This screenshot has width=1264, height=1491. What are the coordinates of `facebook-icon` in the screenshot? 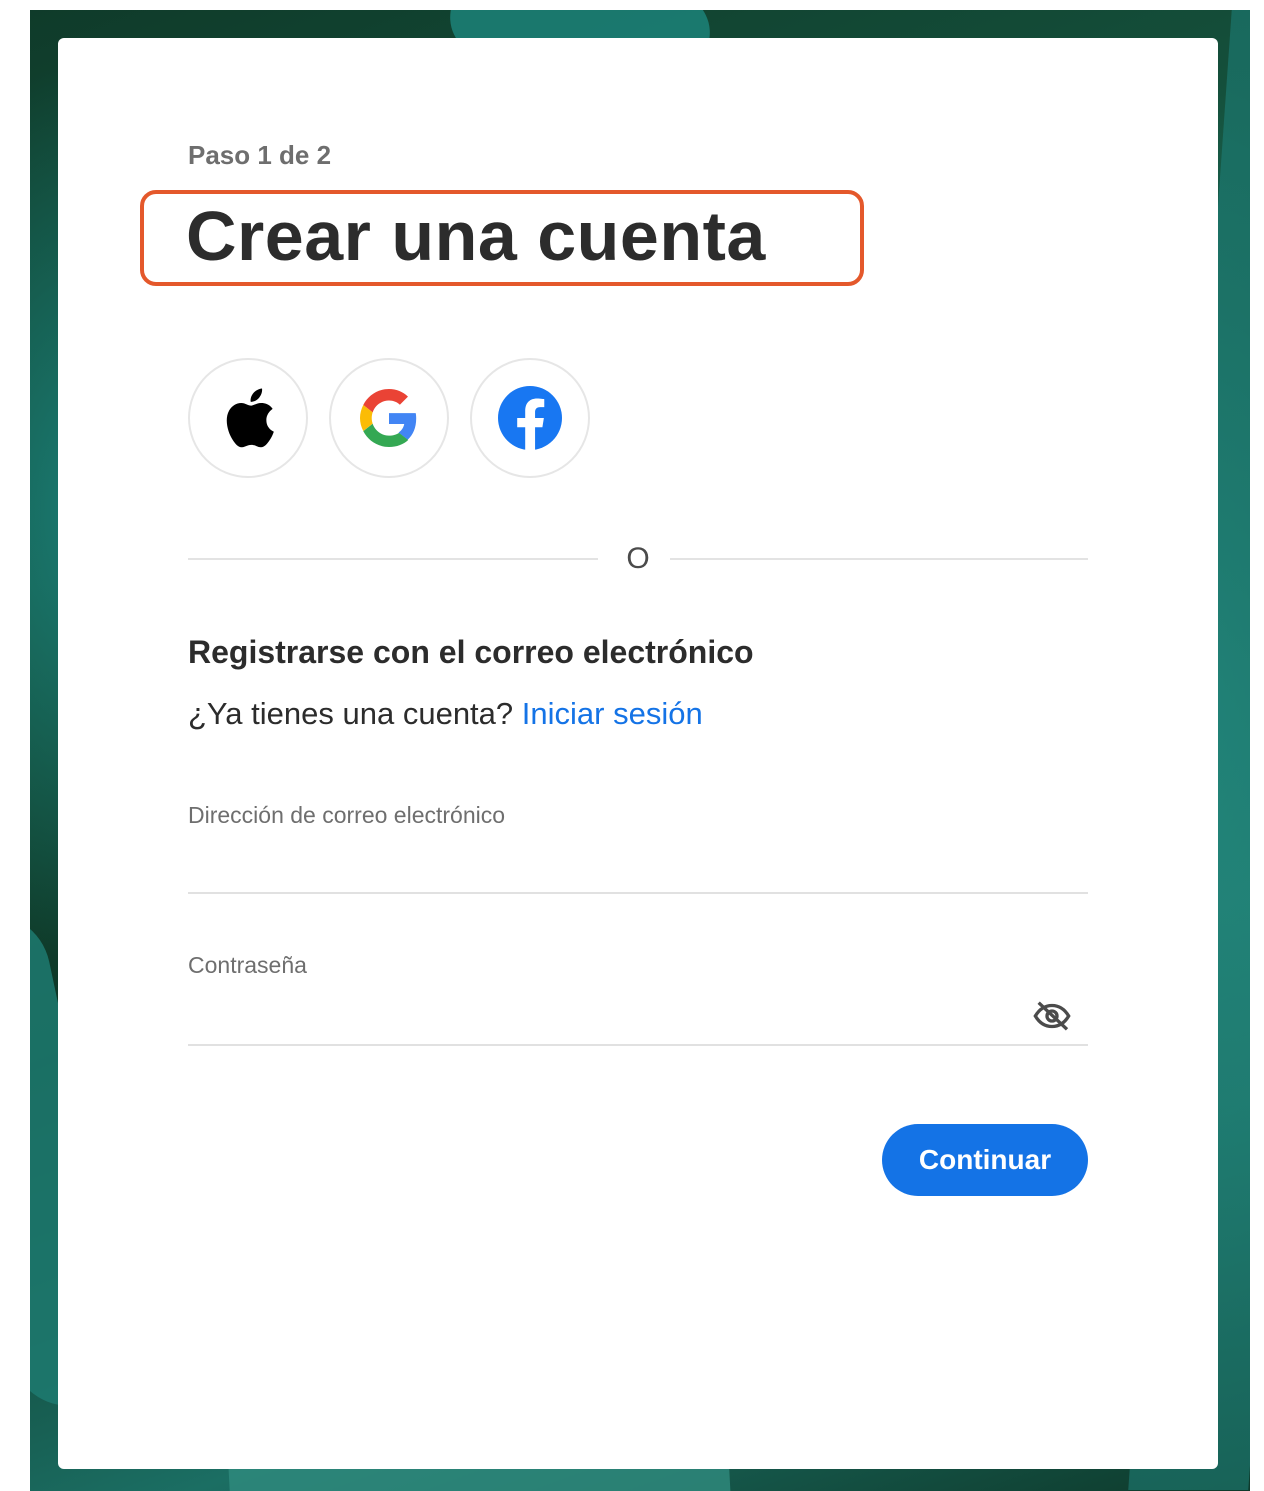 It's located at (530, 418).